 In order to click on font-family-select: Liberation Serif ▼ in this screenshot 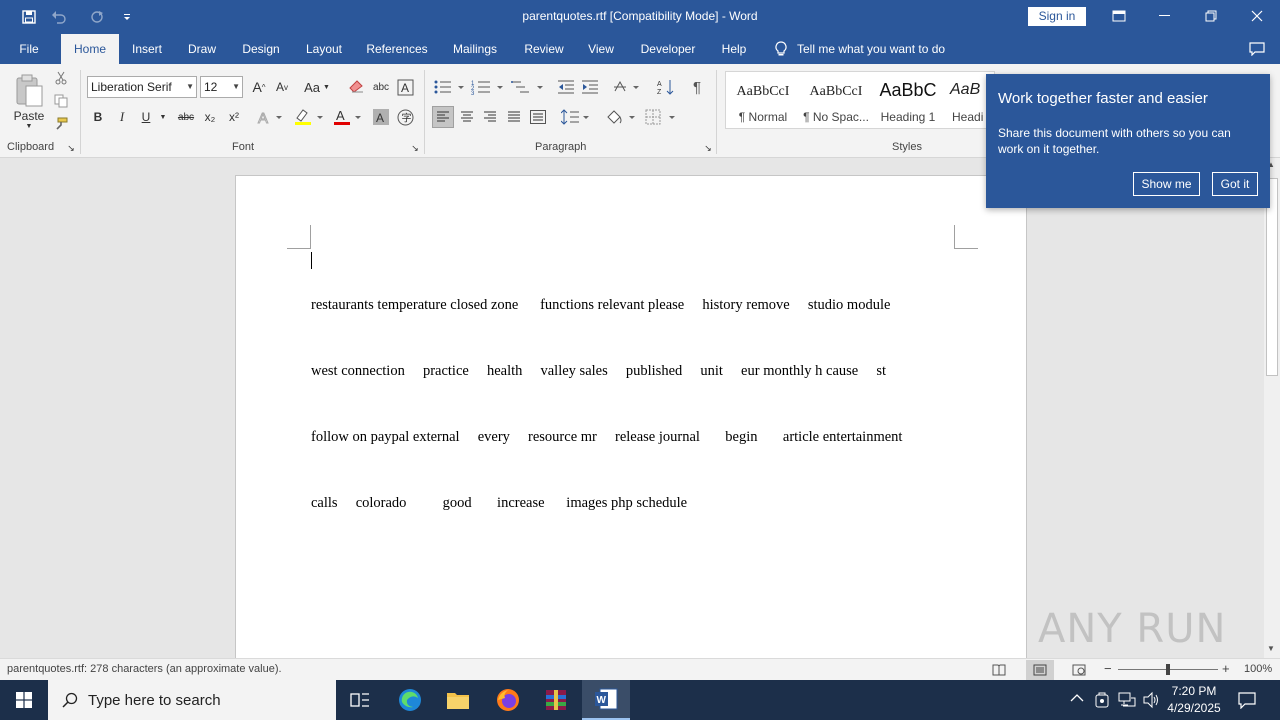, I will do `click(142, 87)`.